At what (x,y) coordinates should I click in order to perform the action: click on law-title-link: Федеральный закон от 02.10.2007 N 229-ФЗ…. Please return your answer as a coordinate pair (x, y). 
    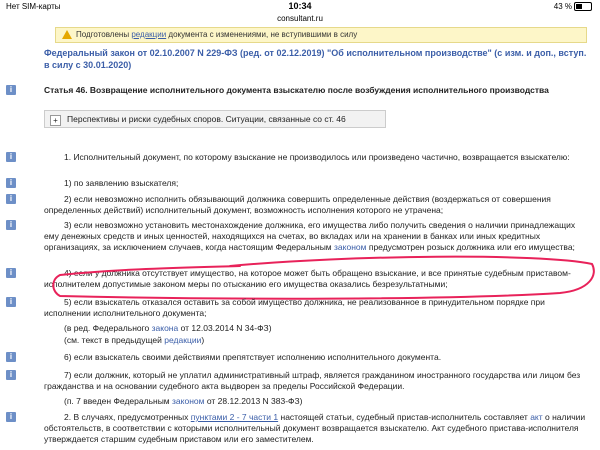
    Looking at the image, I should click on (316, 59).